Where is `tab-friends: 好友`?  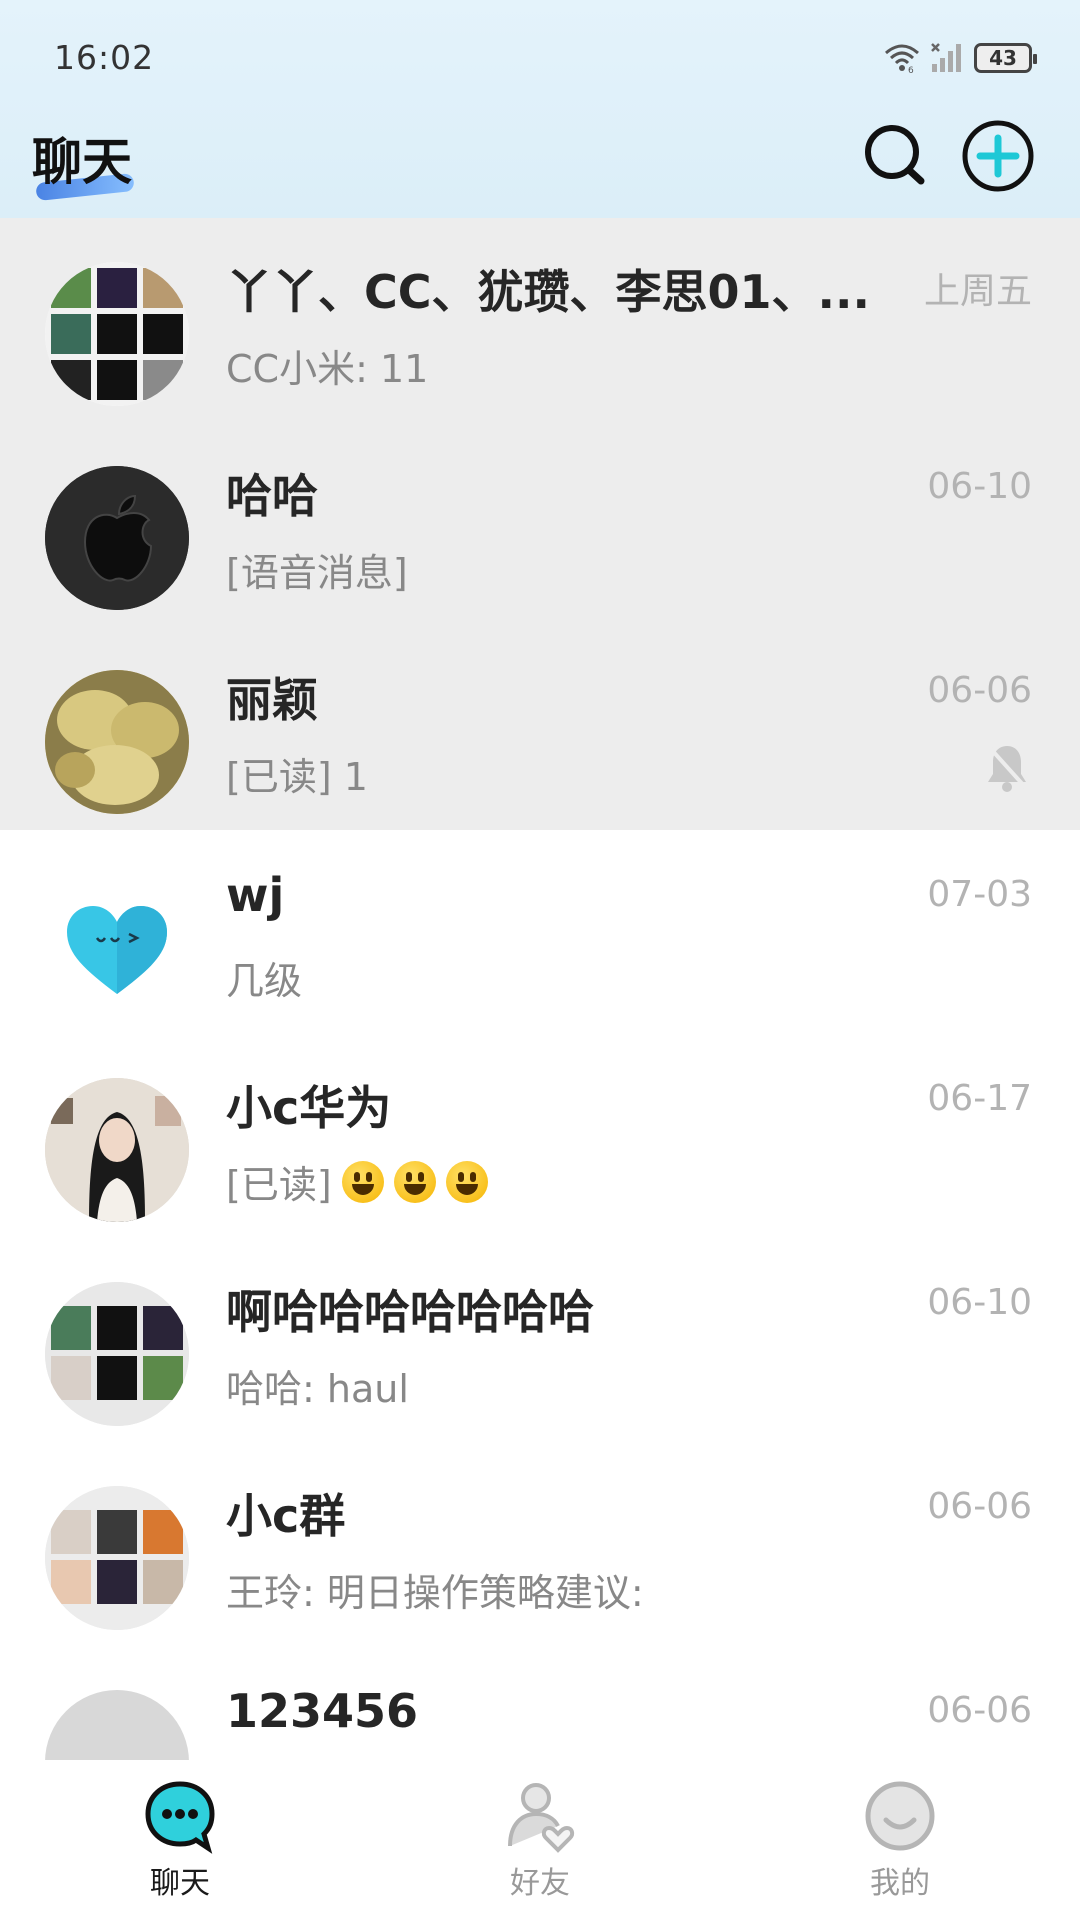
tab-friends: 好友 is located at coordinates (540, 1840).